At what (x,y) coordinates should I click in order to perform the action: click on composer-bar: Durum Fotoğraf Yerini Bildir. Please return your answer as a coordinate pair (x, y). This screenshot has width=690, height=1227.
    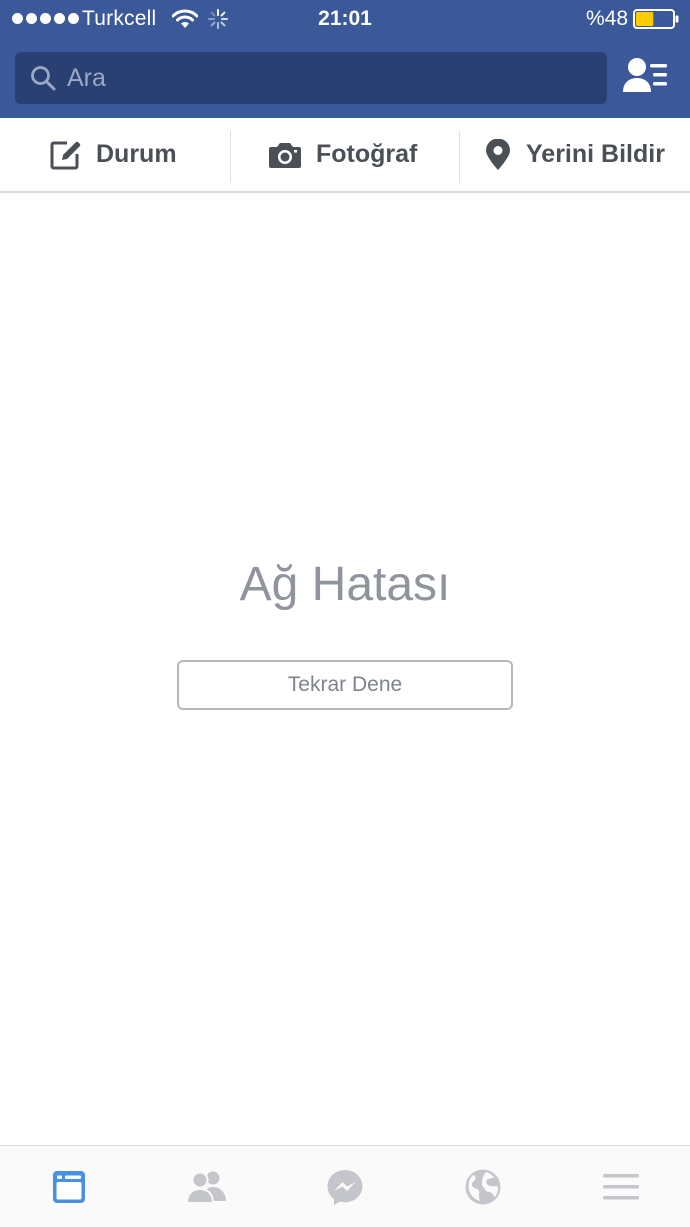
    Looking at the image, I should click on (345, 155).